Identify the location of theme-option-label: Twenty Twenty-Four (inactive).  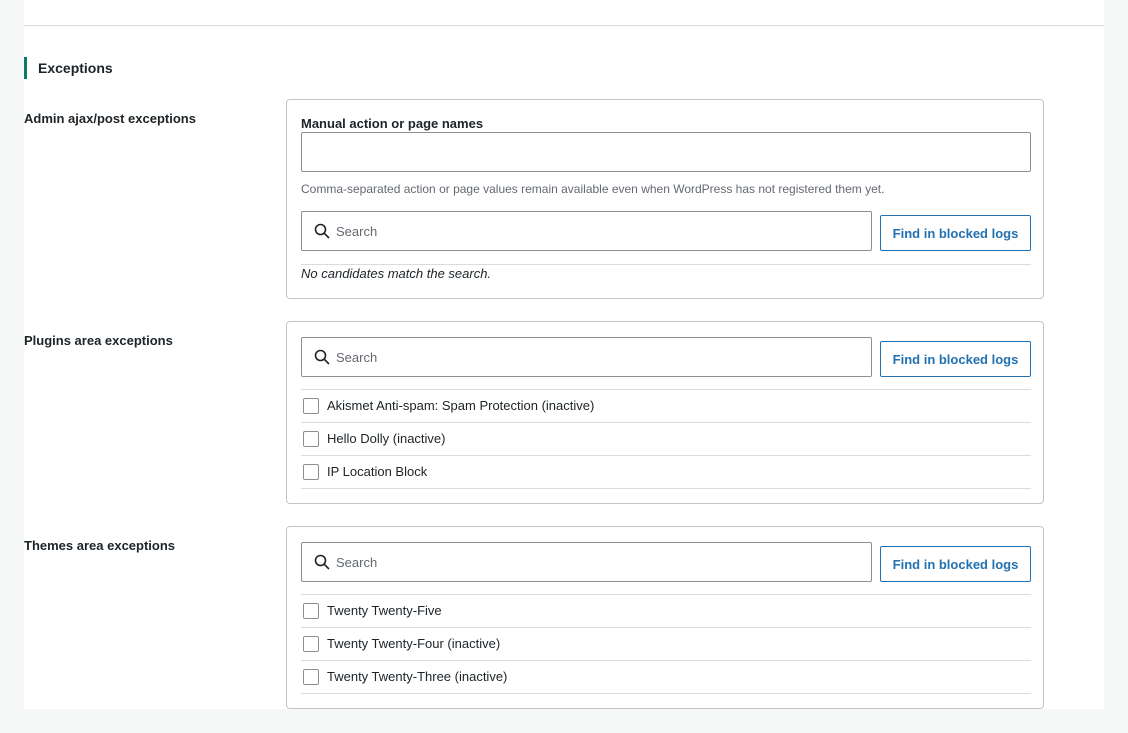
(414, 643).